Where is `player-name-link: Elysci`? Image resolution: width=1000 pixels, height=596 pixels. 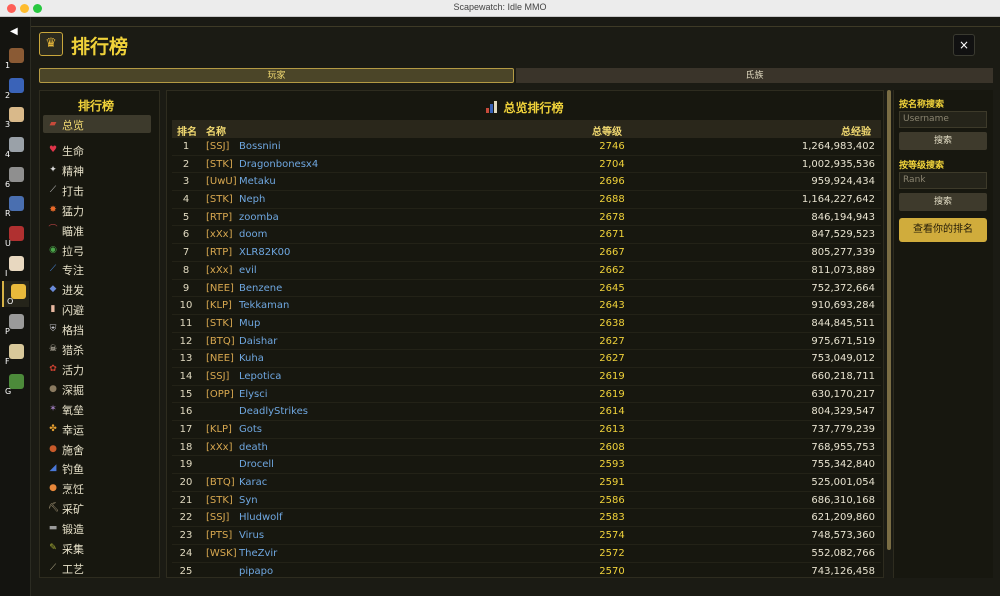 player-name-link: Elysci is located at coordinates (253, 394).